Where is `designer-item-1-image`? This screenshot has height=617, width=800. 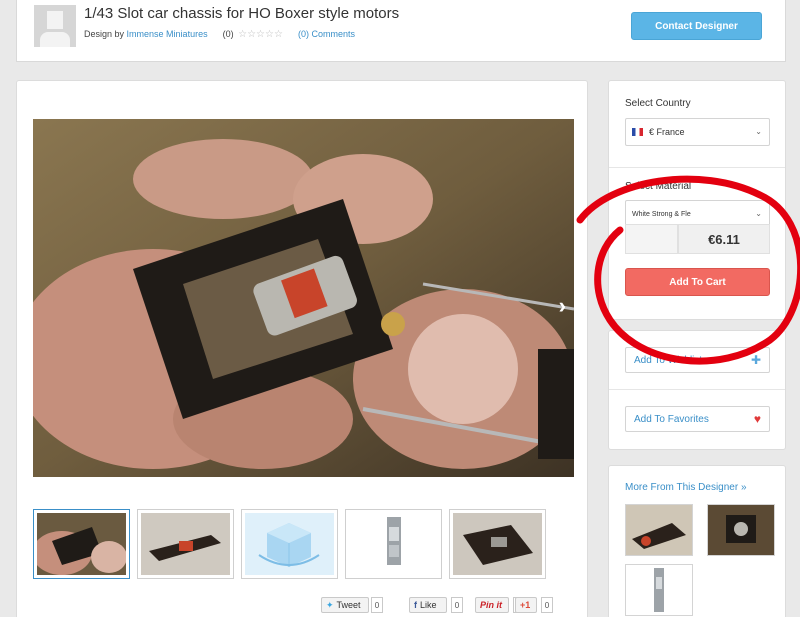 designer-item-1-image is located at coordinates (659, 530).